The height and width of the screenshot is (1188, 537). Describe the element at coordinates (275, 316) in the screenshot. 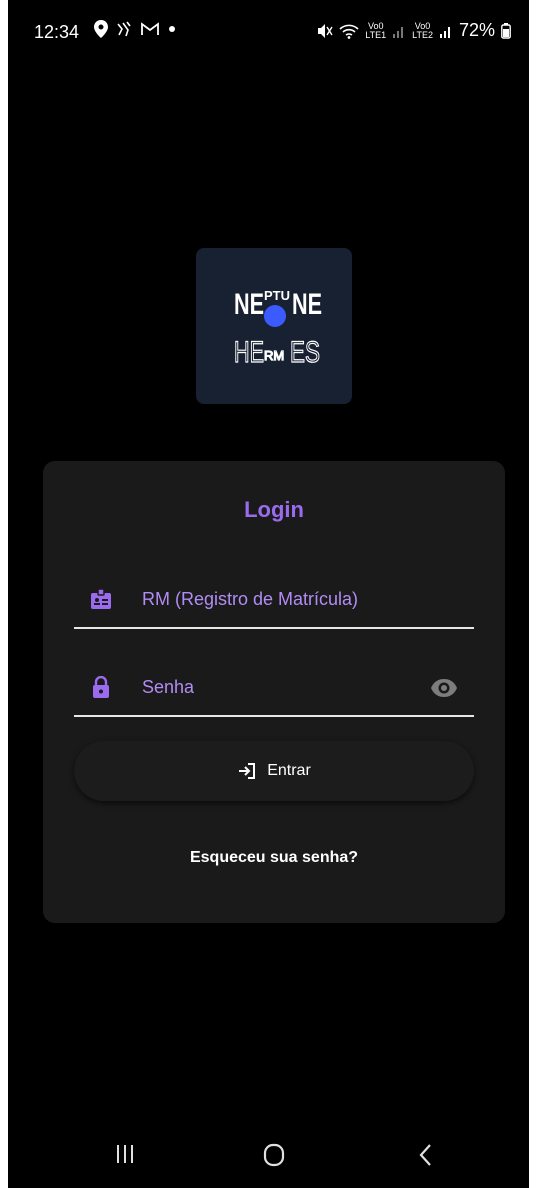

I see `logo-dot` at that location.